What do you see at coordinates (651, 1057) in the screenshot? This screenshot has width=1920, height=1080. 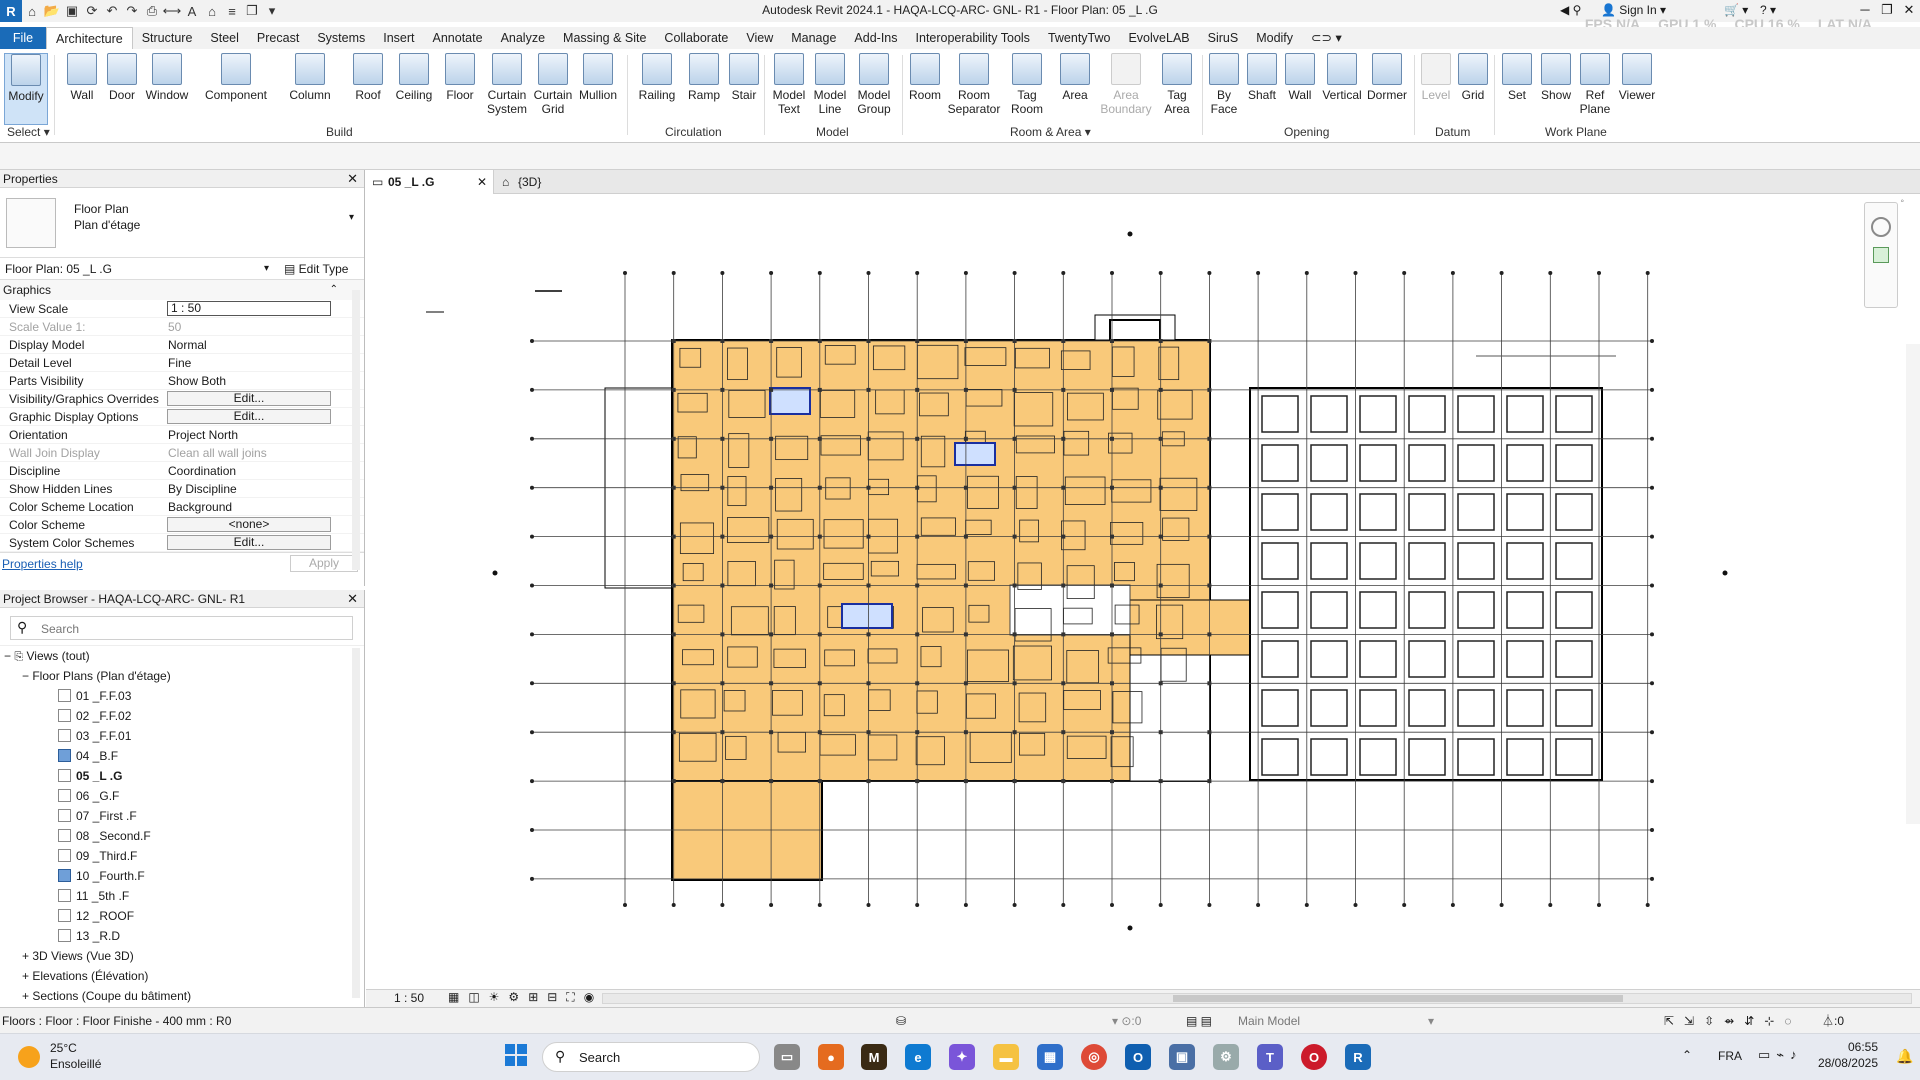 I see `taskbar-search-box: ⚲ Search` at bounding box center [651, 1057].